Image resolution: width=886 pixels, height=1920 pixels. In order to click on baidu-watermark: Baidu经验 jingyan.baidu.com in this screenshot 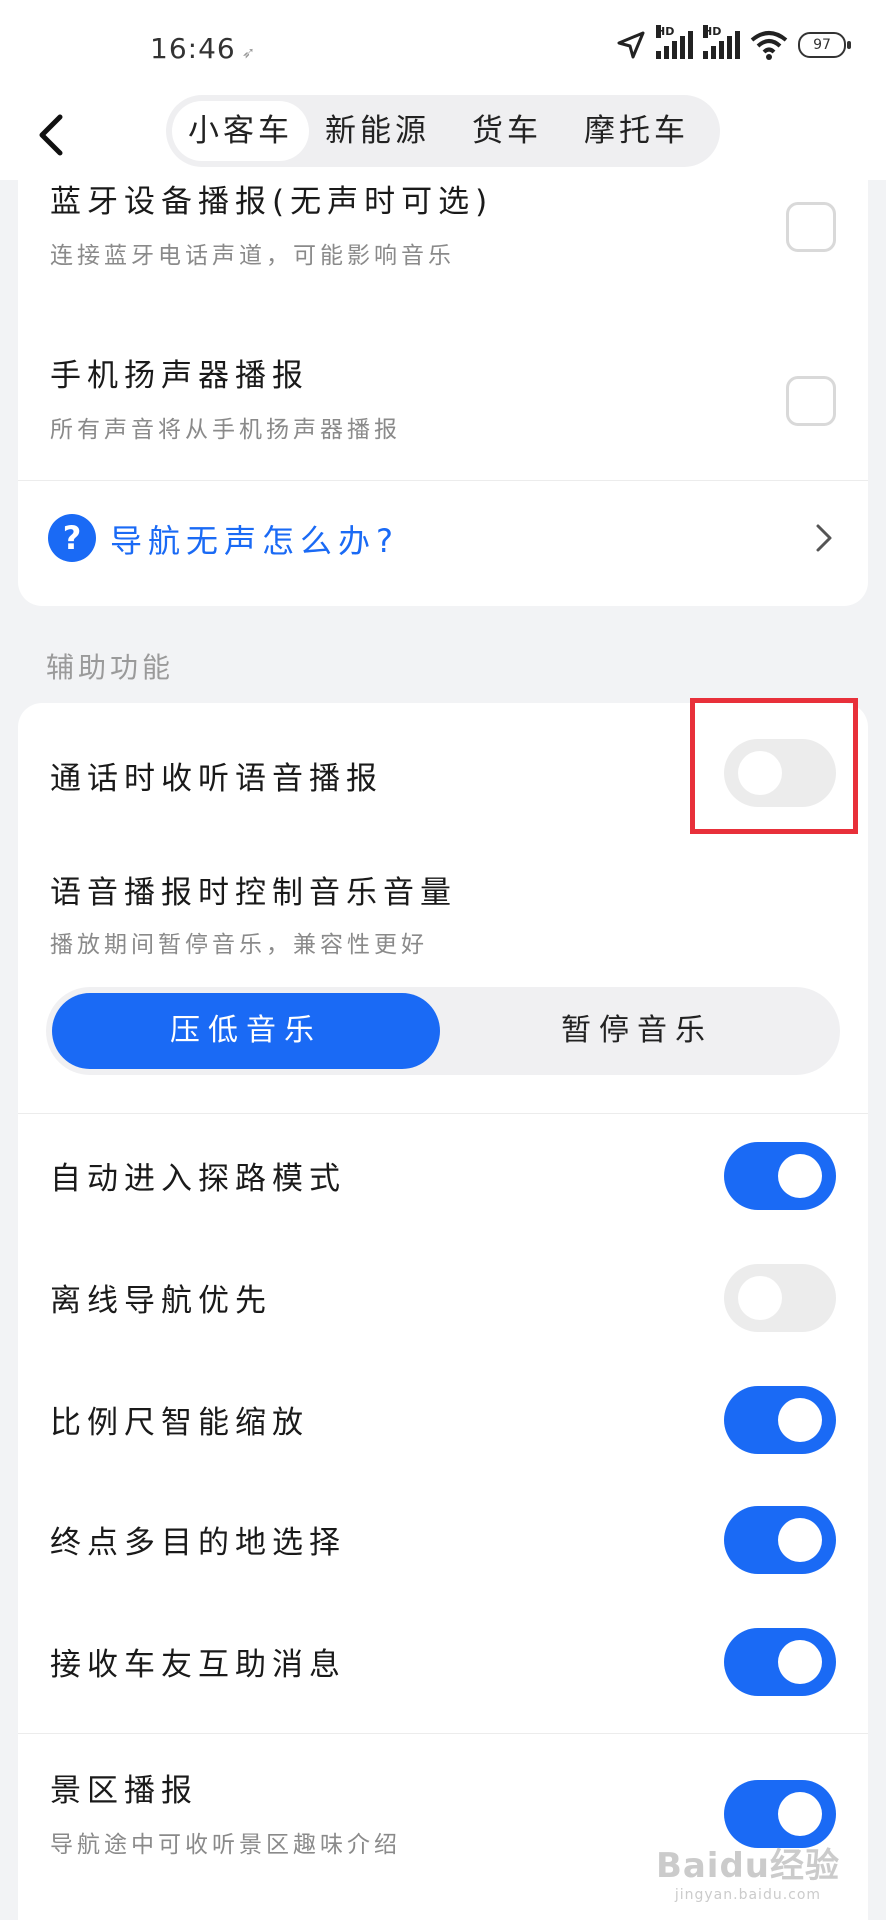, I will do `click(748, 1870)`.